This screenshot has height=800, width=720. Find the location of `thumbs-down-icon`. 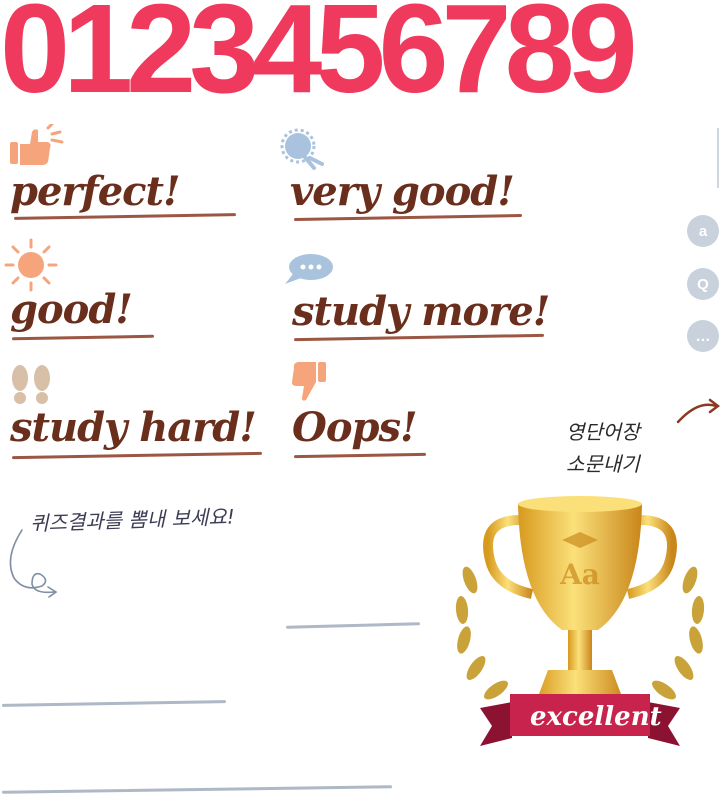

thumbs-down-icon is located at coordinates (310, 384).